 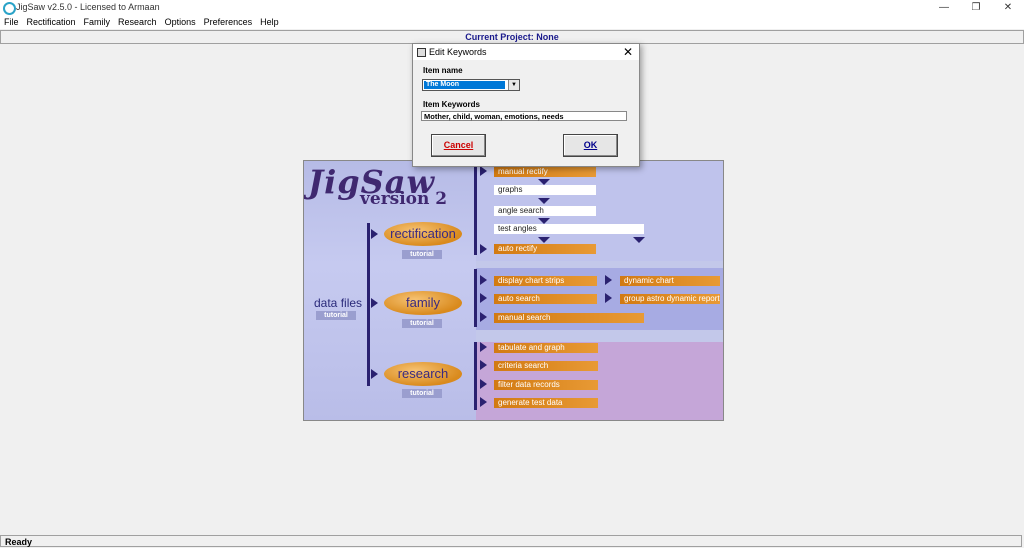 I want to click on title-bar: JigSaw v2.5.0 - Licensed to Armaan — ❐ ✕, so click(x=512, y=8).